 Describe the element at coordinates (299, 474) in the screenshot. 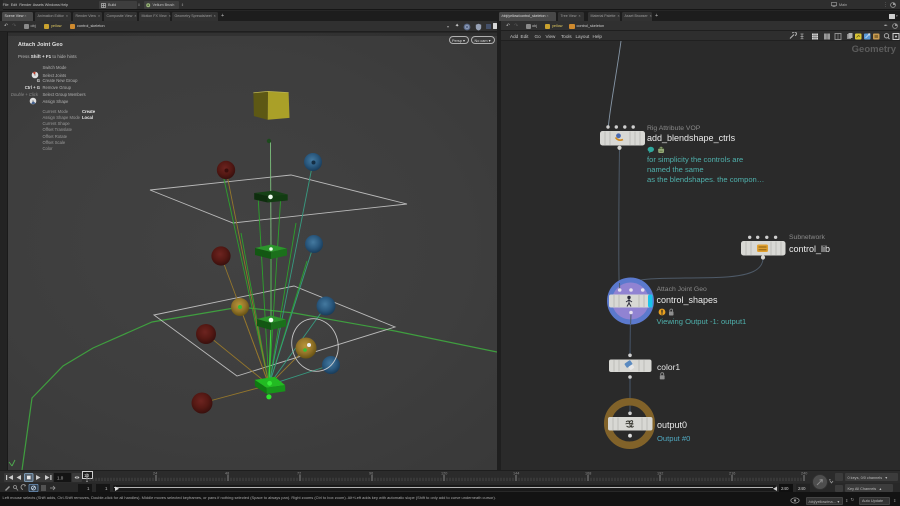

I see `svg-text: 72` at that location.